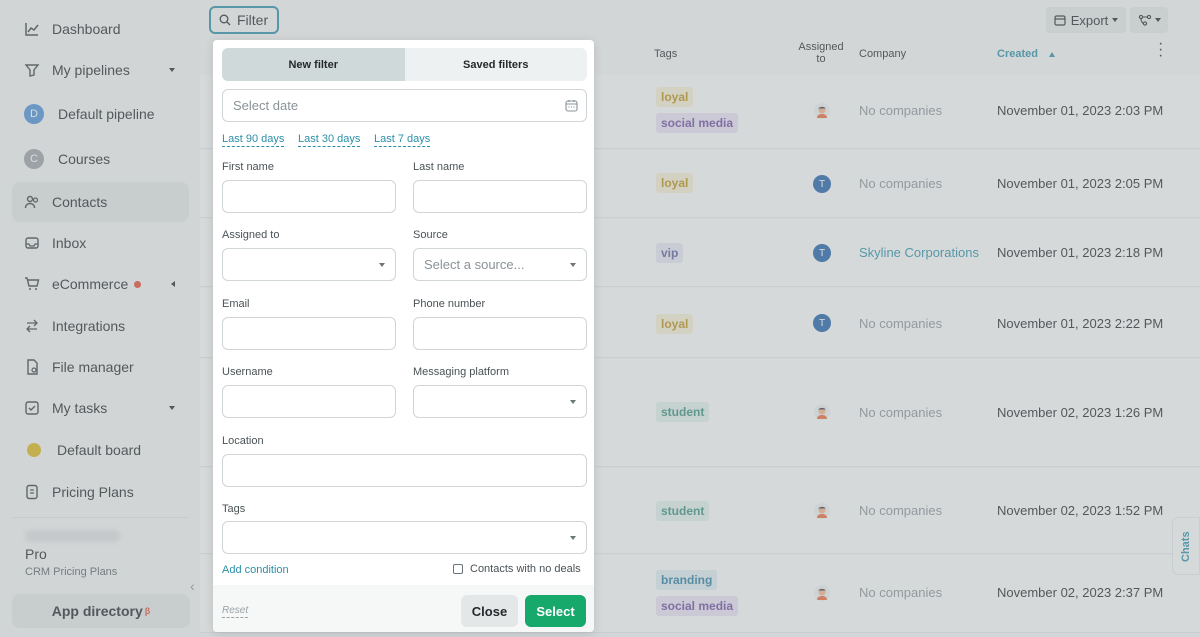  Describe the element at coordinates (458, 569) in the screenshot. I see `no-deals-checkbox` at that location.